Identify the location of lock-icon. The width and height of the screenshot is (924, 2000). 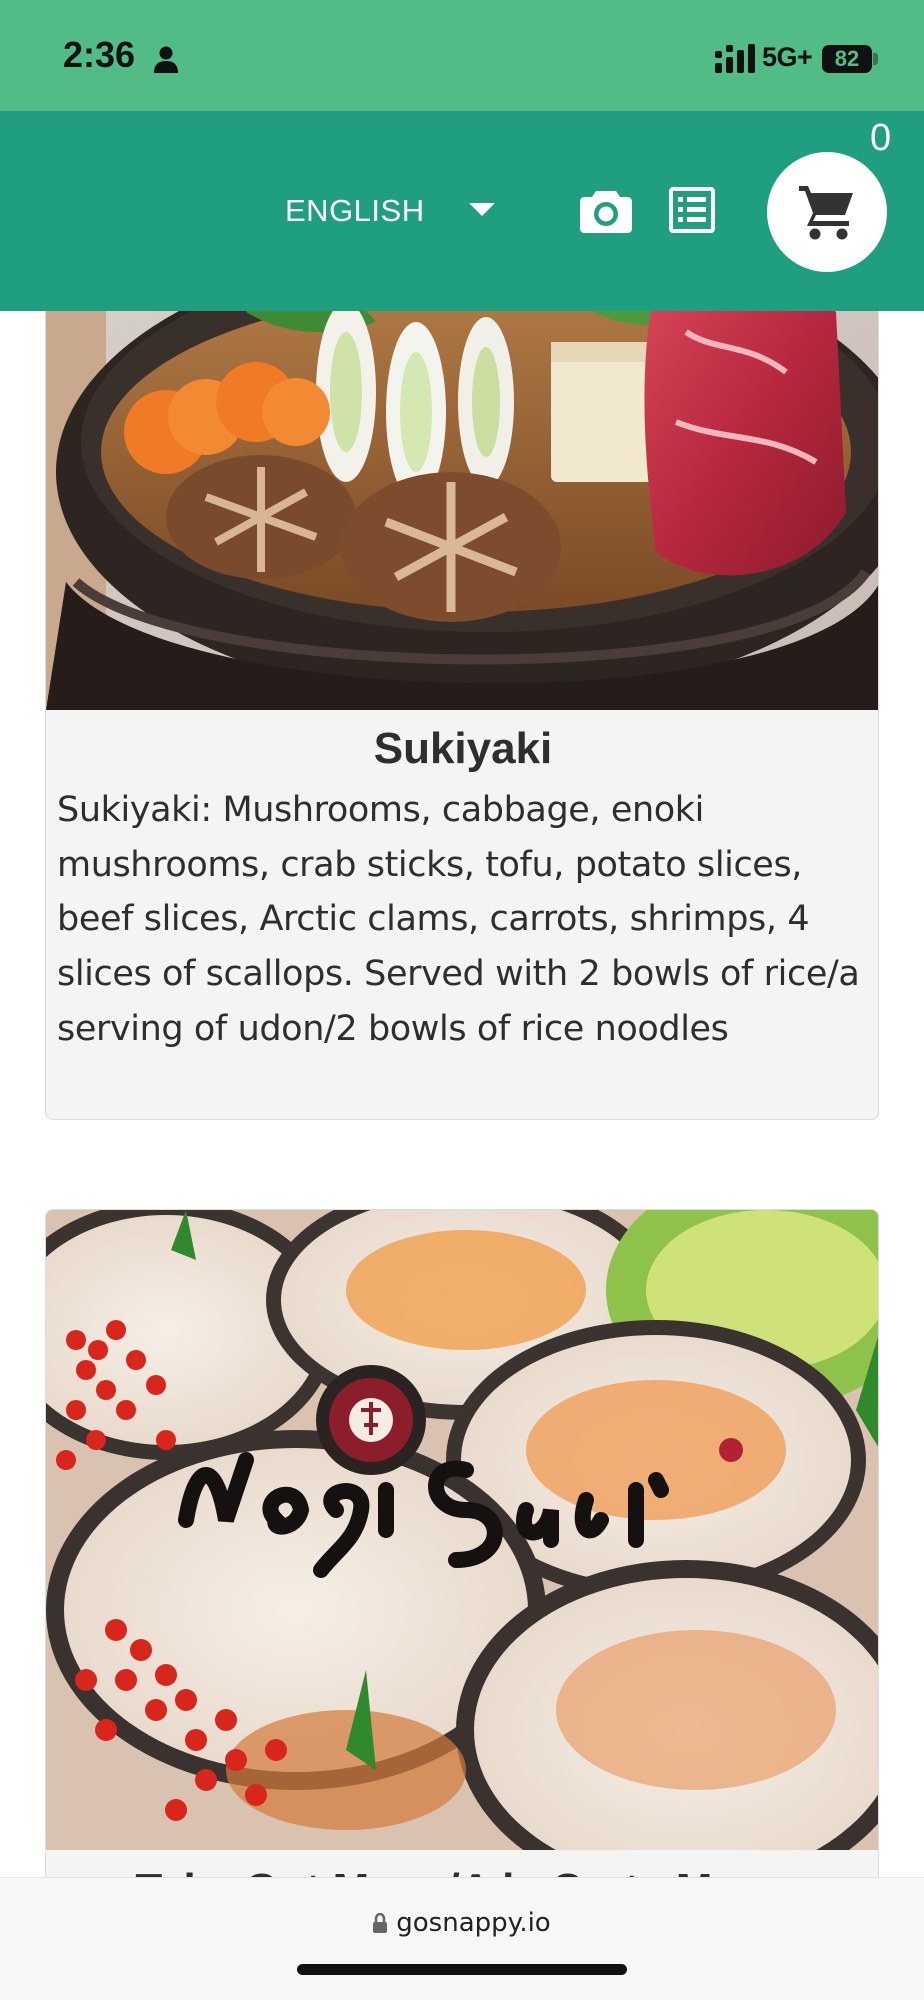
(380, 1923).